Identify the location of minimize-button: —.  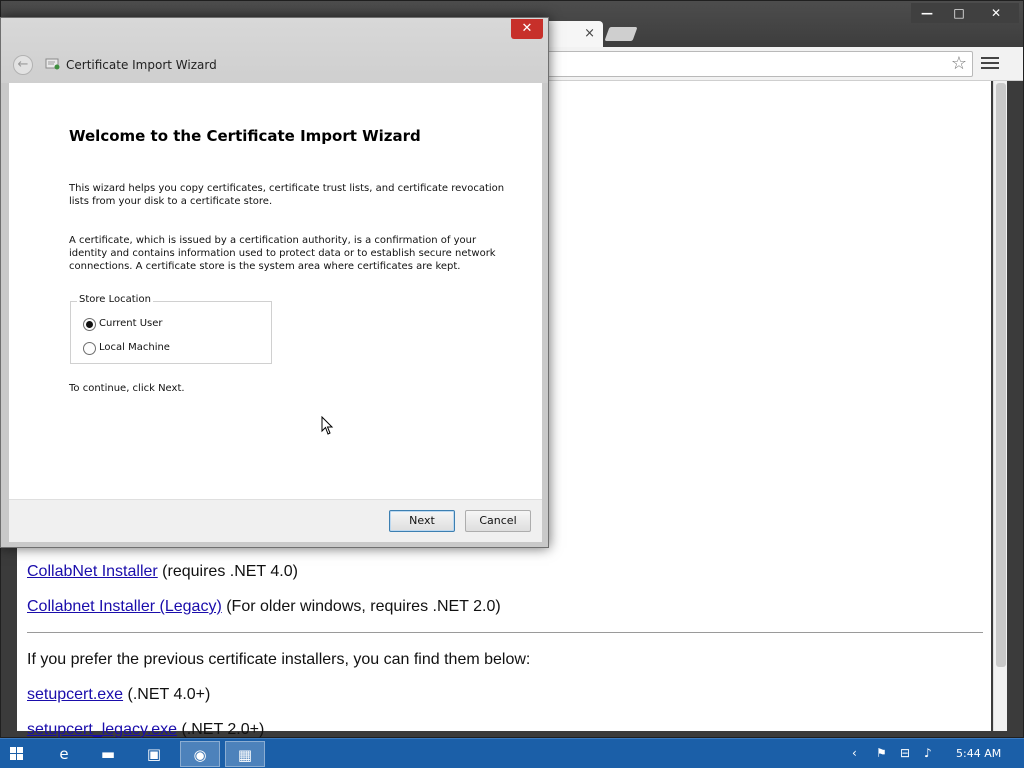
(927, 13).